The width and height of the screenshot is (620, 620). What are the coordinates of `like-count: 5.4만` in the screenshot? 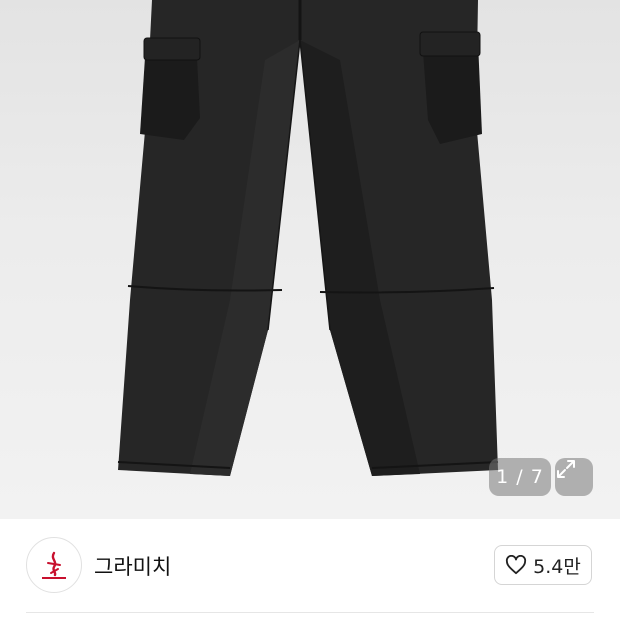 It's located at (557, 566).